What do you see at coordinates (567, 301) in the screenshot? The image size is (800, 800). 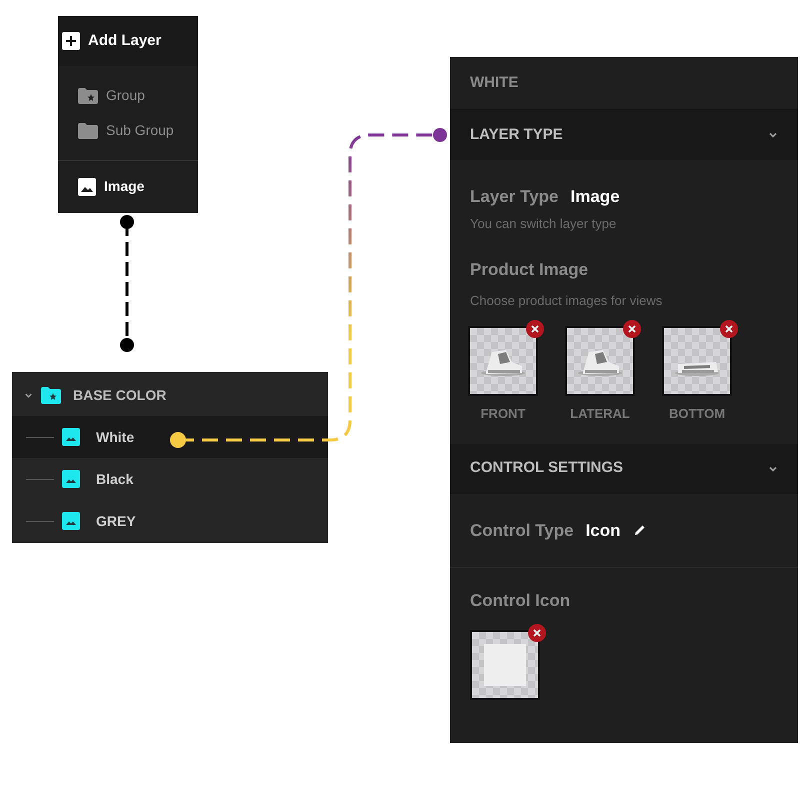 I see `field-hint: Choose product images for views` at bounding box center [567, 301].